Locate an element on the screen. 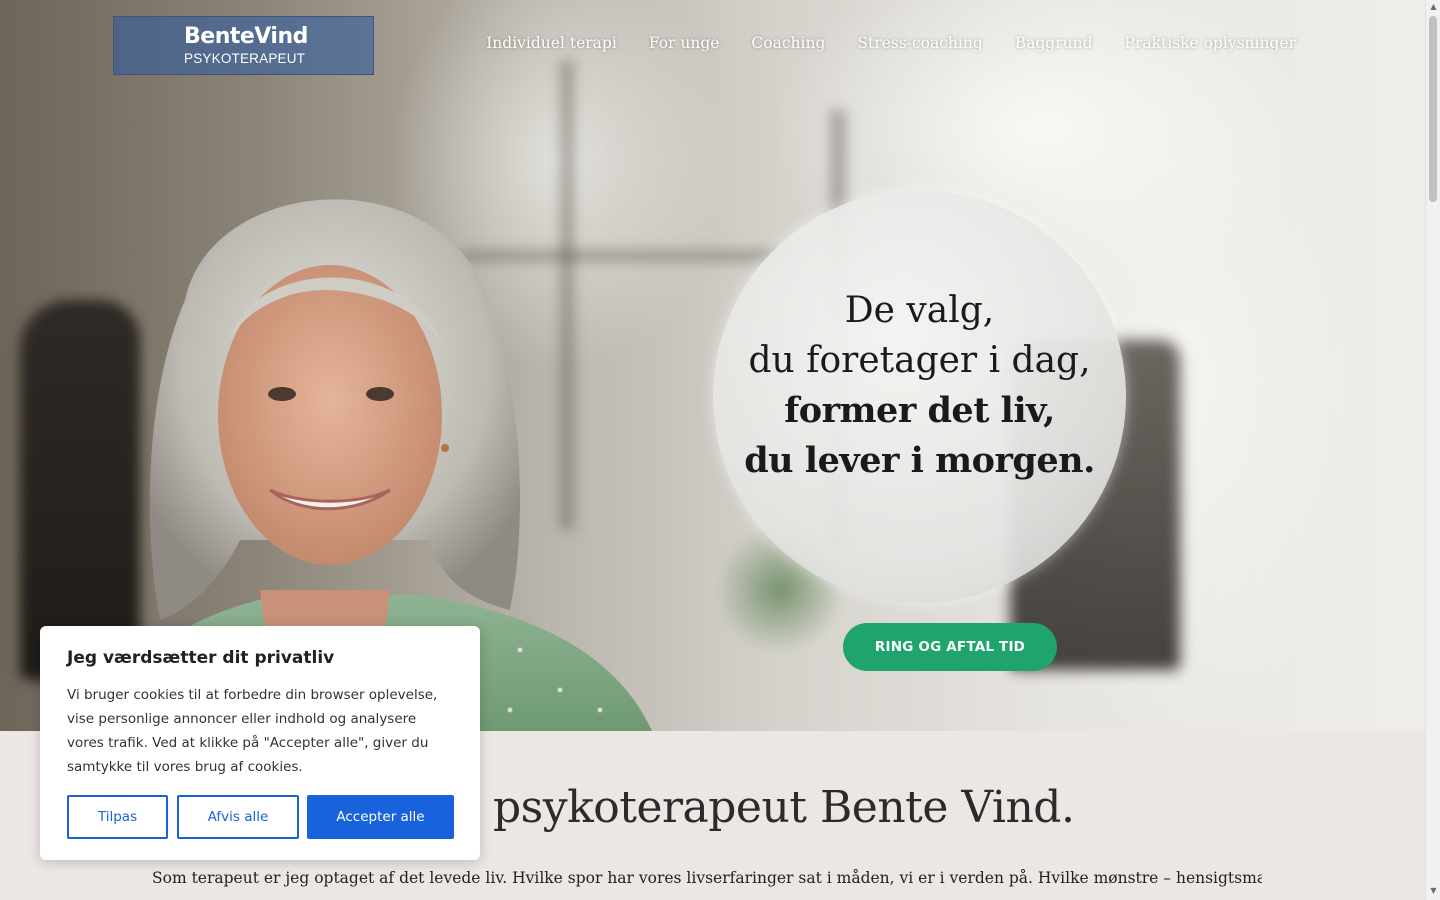 The height and width of the screenshot is (900, 1440). scroll-down-arrow-icon: ▼ is located at coordinates (1433, 891).